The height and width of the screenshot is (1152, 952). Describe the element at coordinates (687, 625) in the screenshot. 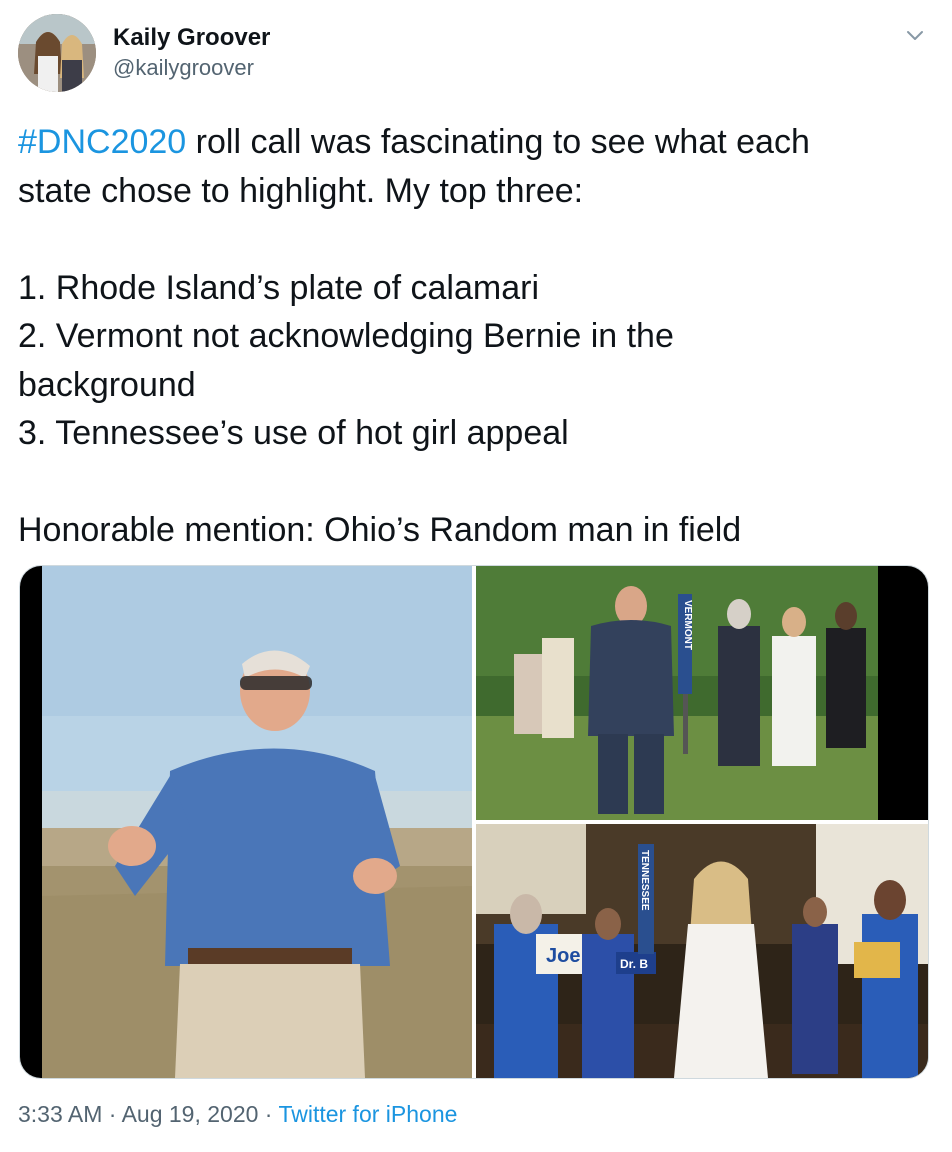

I see `vermont-sign: VERMONT` at that location.